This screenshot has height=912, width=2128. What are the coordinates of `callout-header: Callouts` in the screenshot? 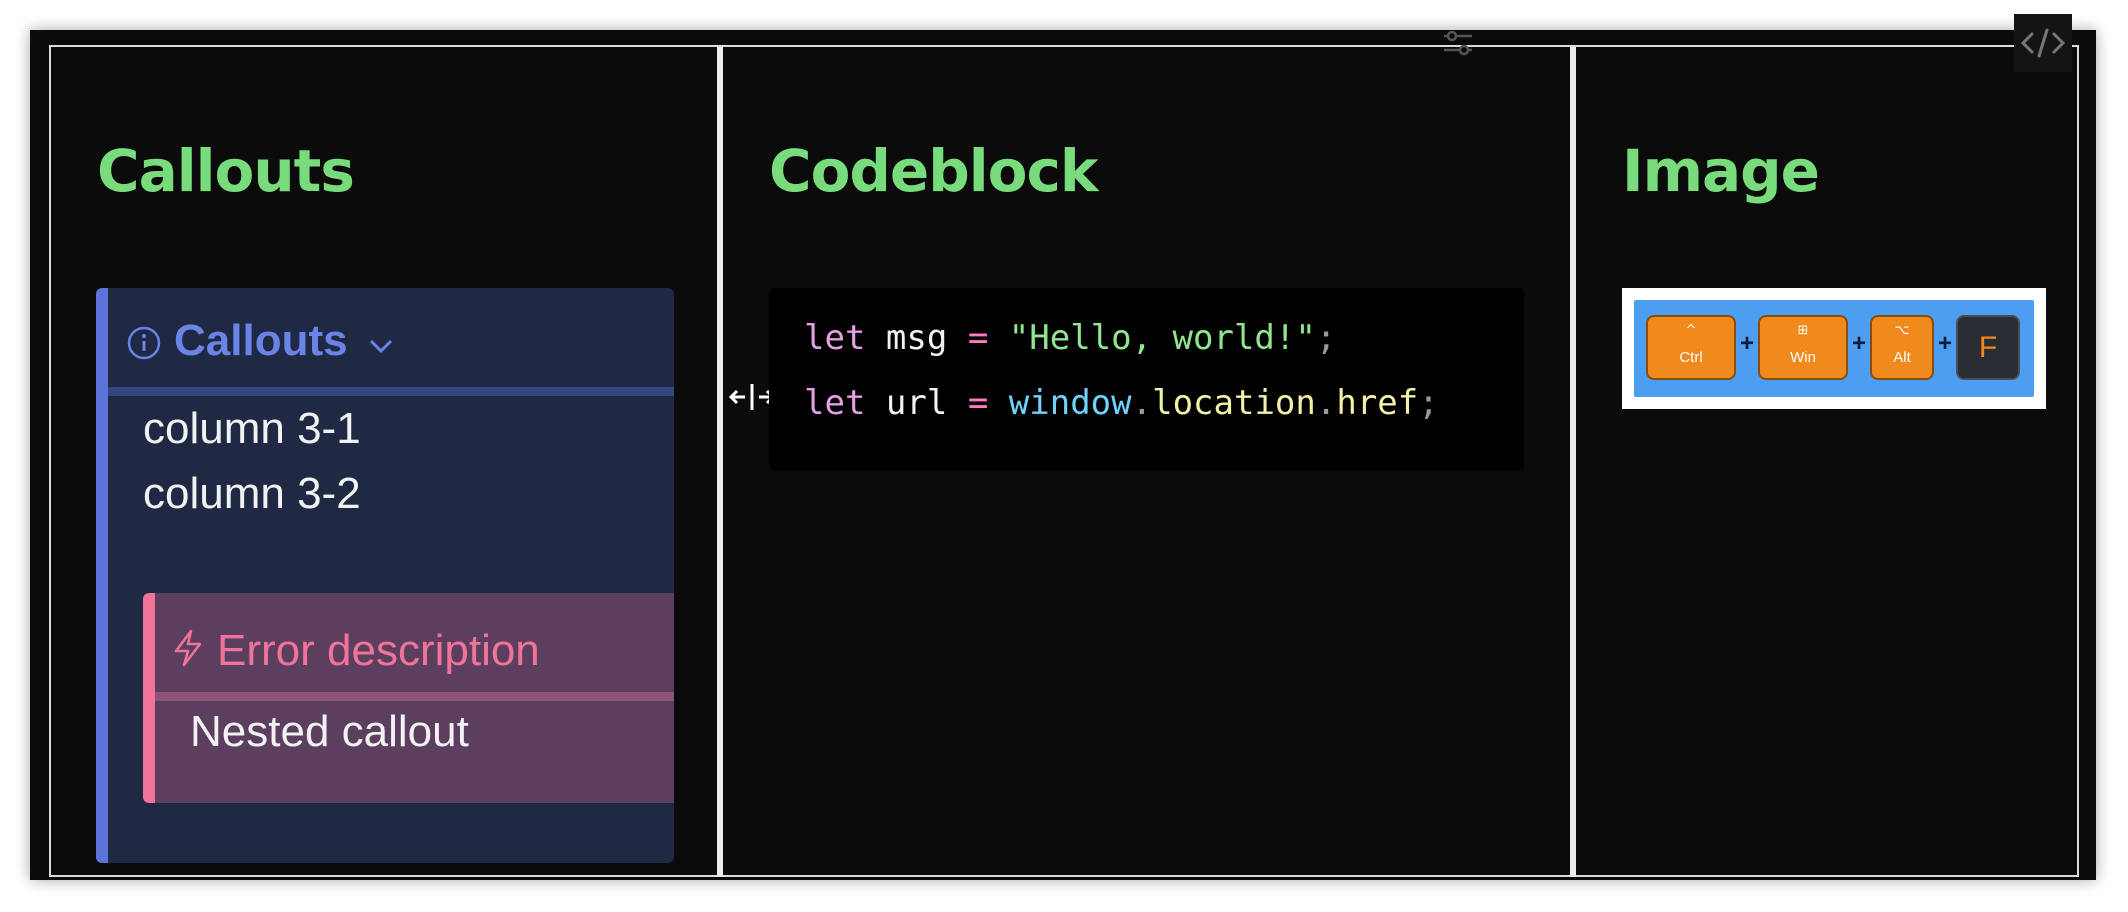 It's located at (391, 342).